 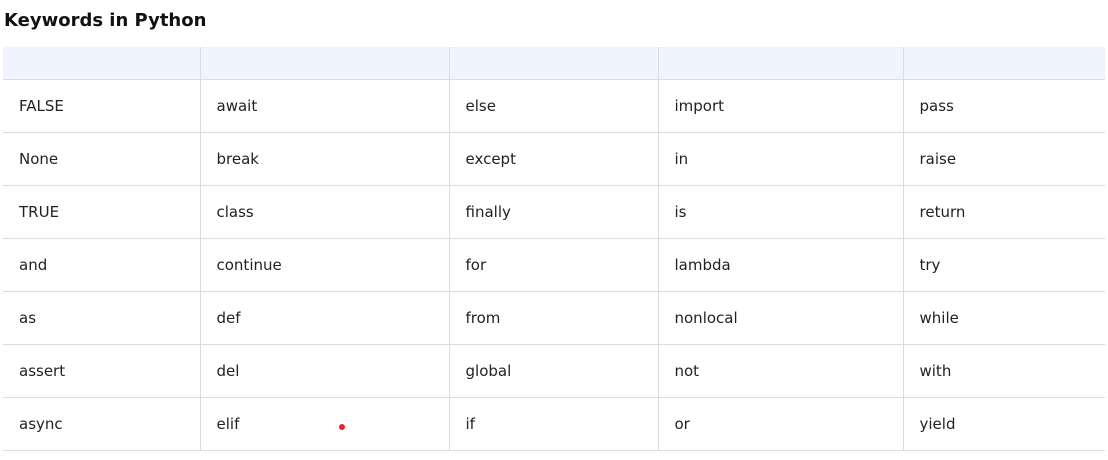 What do you see at coordinates (1003, 318) in the screenshot?
I see `table-cell: while` at bounding box center [1003, 318].